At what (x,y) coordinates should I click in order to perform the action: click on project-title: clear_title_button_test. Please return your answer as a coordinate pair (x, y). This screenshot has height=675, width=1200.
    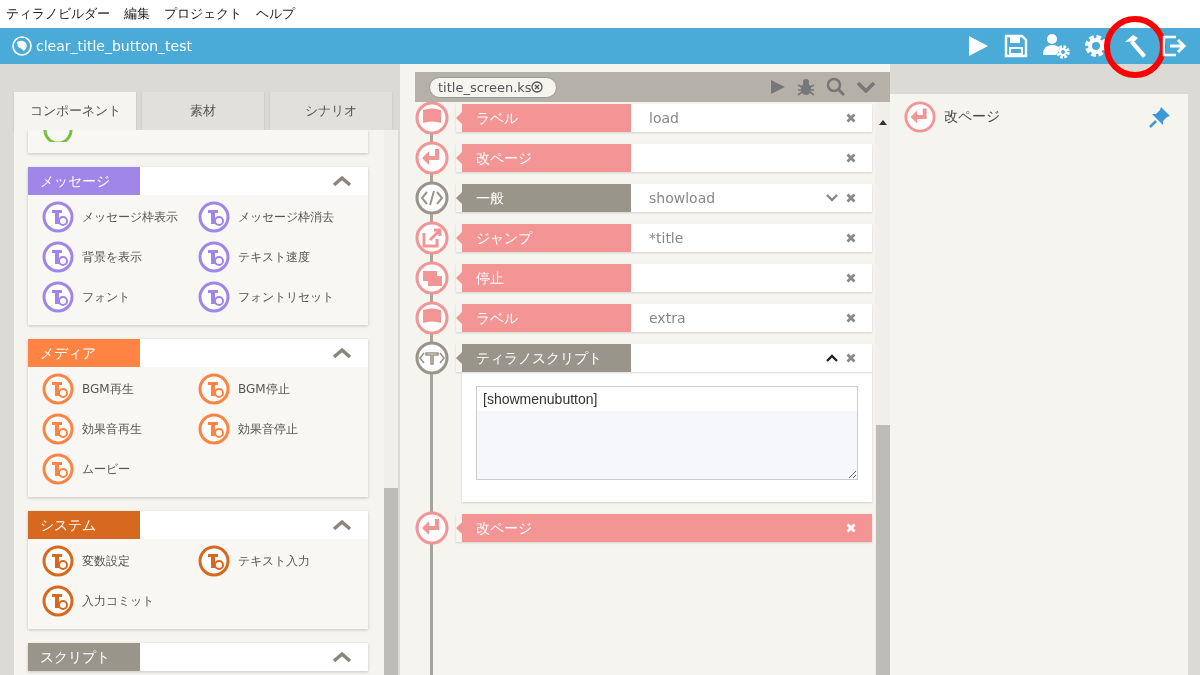
    Looking at the image, I should click on (114, 46).